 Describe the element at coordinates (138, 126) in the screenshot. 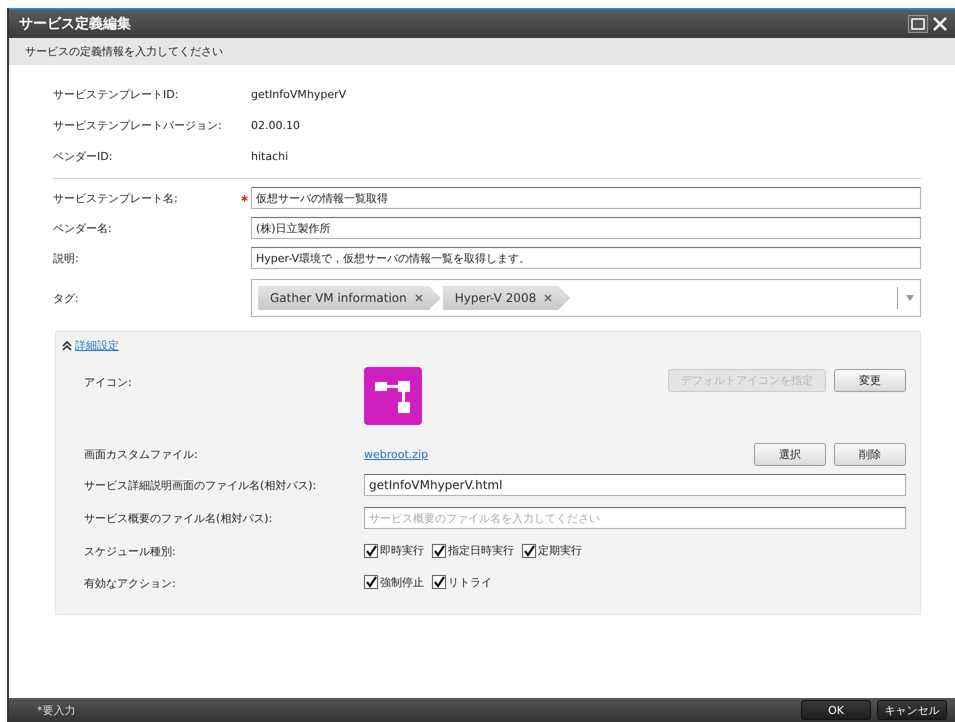

I see `field-label: サービステンプレートバージョン:` at that location.